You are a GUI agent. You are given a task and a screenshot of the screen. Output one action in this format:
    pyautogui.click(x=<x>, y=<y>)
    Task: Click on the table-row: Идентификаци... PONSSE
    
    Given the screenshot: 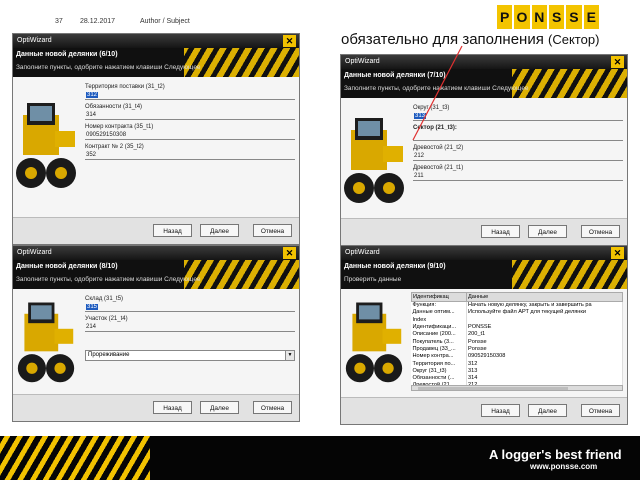 What is the action you would take?
    pyautogui.click(x=517, y=327)
    